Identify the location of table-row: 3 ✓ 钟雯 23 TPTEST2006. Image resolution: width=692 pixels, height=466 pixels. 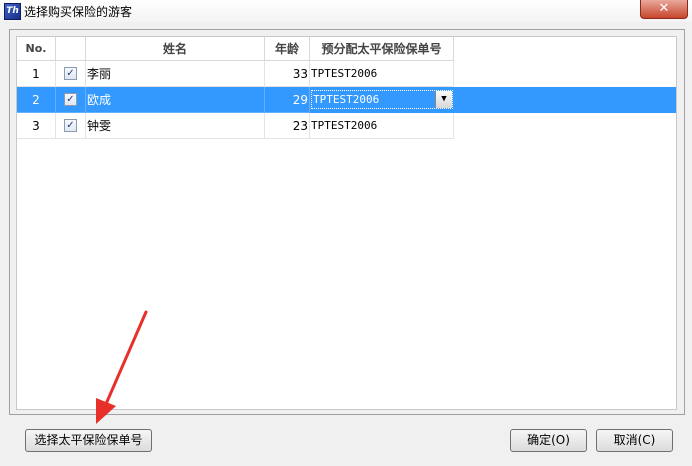
(235, 126).